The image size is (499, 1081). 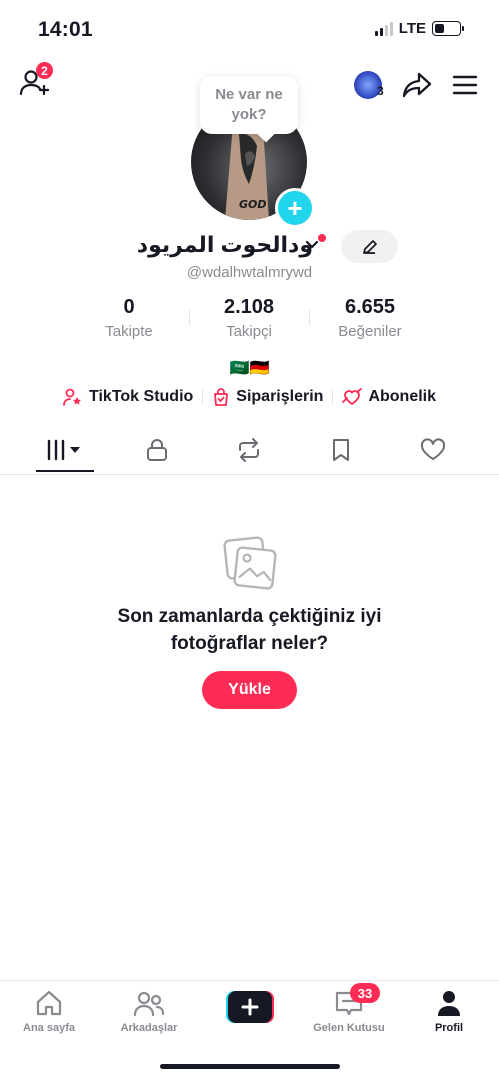 I want to click on tooltip-line-1: Ne var ne, so click(x=249, y=94).